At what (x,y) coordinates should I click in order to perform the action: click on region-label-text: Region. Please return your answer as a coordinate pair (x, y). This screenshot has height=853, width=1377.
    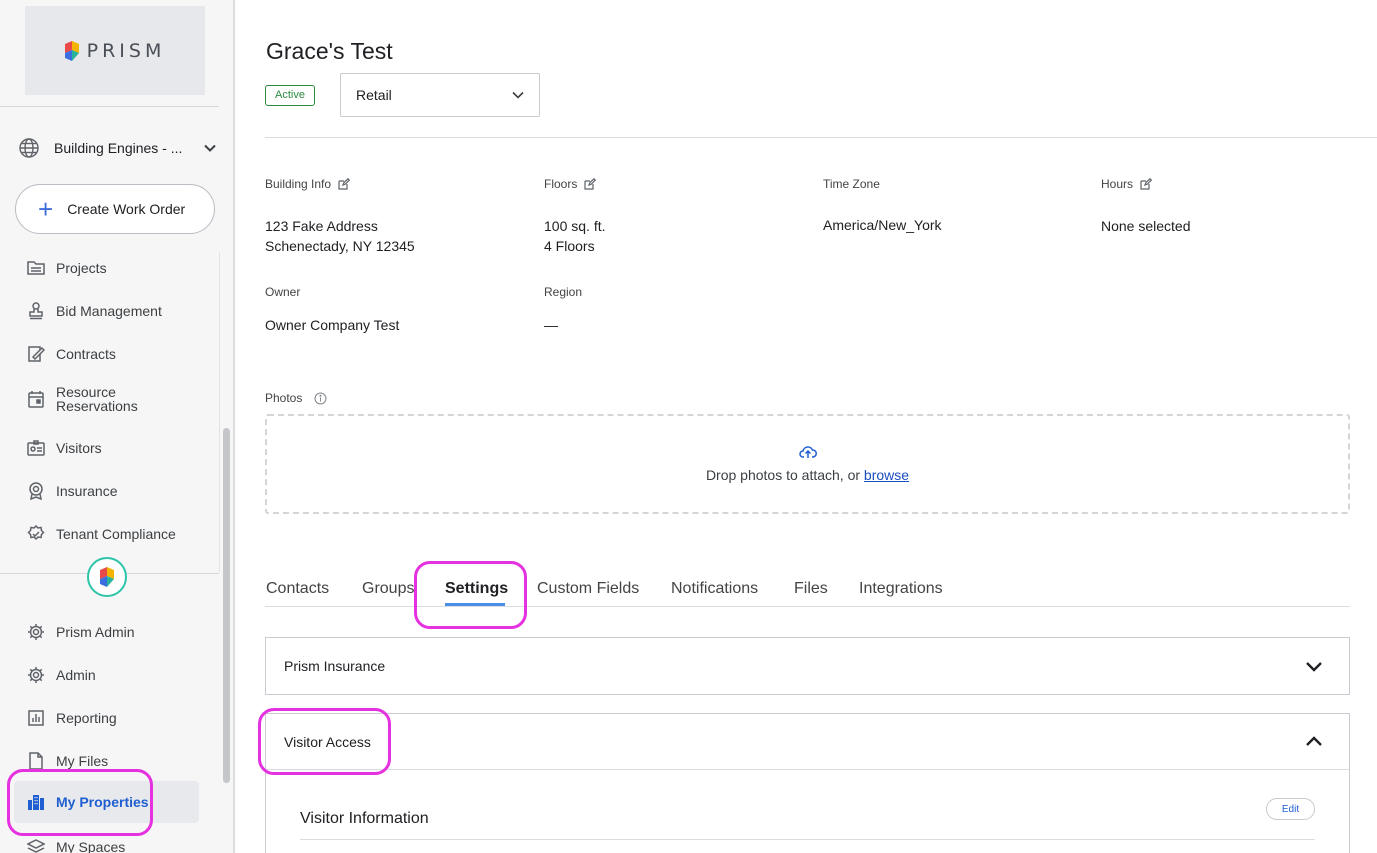
    Looking at the image, I should click on (563, 292).